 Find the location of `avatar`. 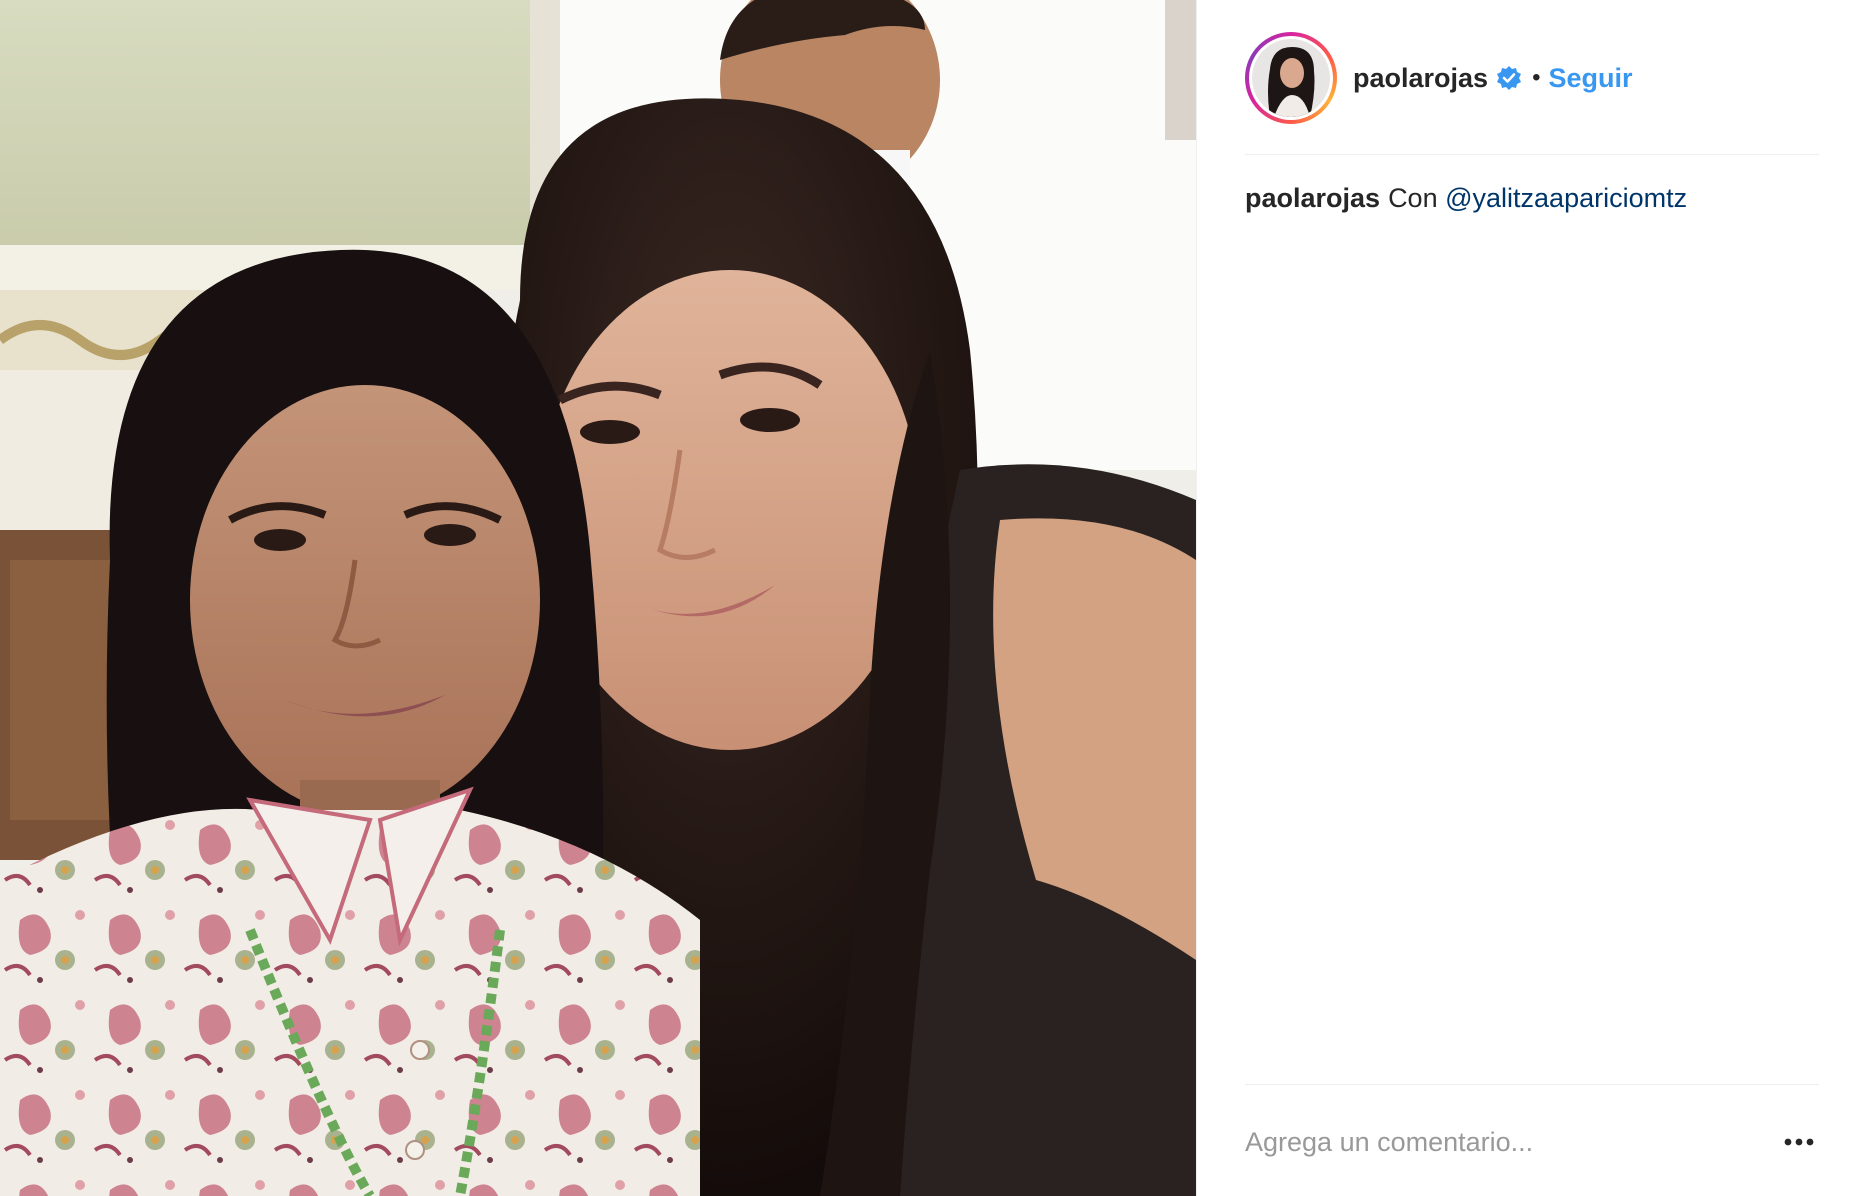

avatar is located at coordinates (1291, 78).